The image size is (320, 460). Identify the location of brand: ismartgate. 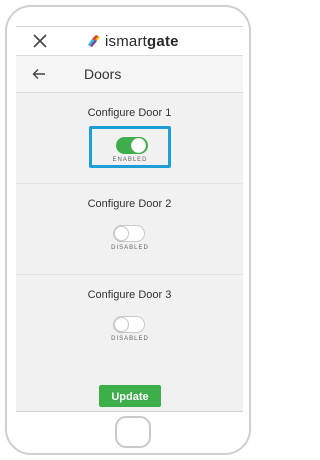
(132, 41).